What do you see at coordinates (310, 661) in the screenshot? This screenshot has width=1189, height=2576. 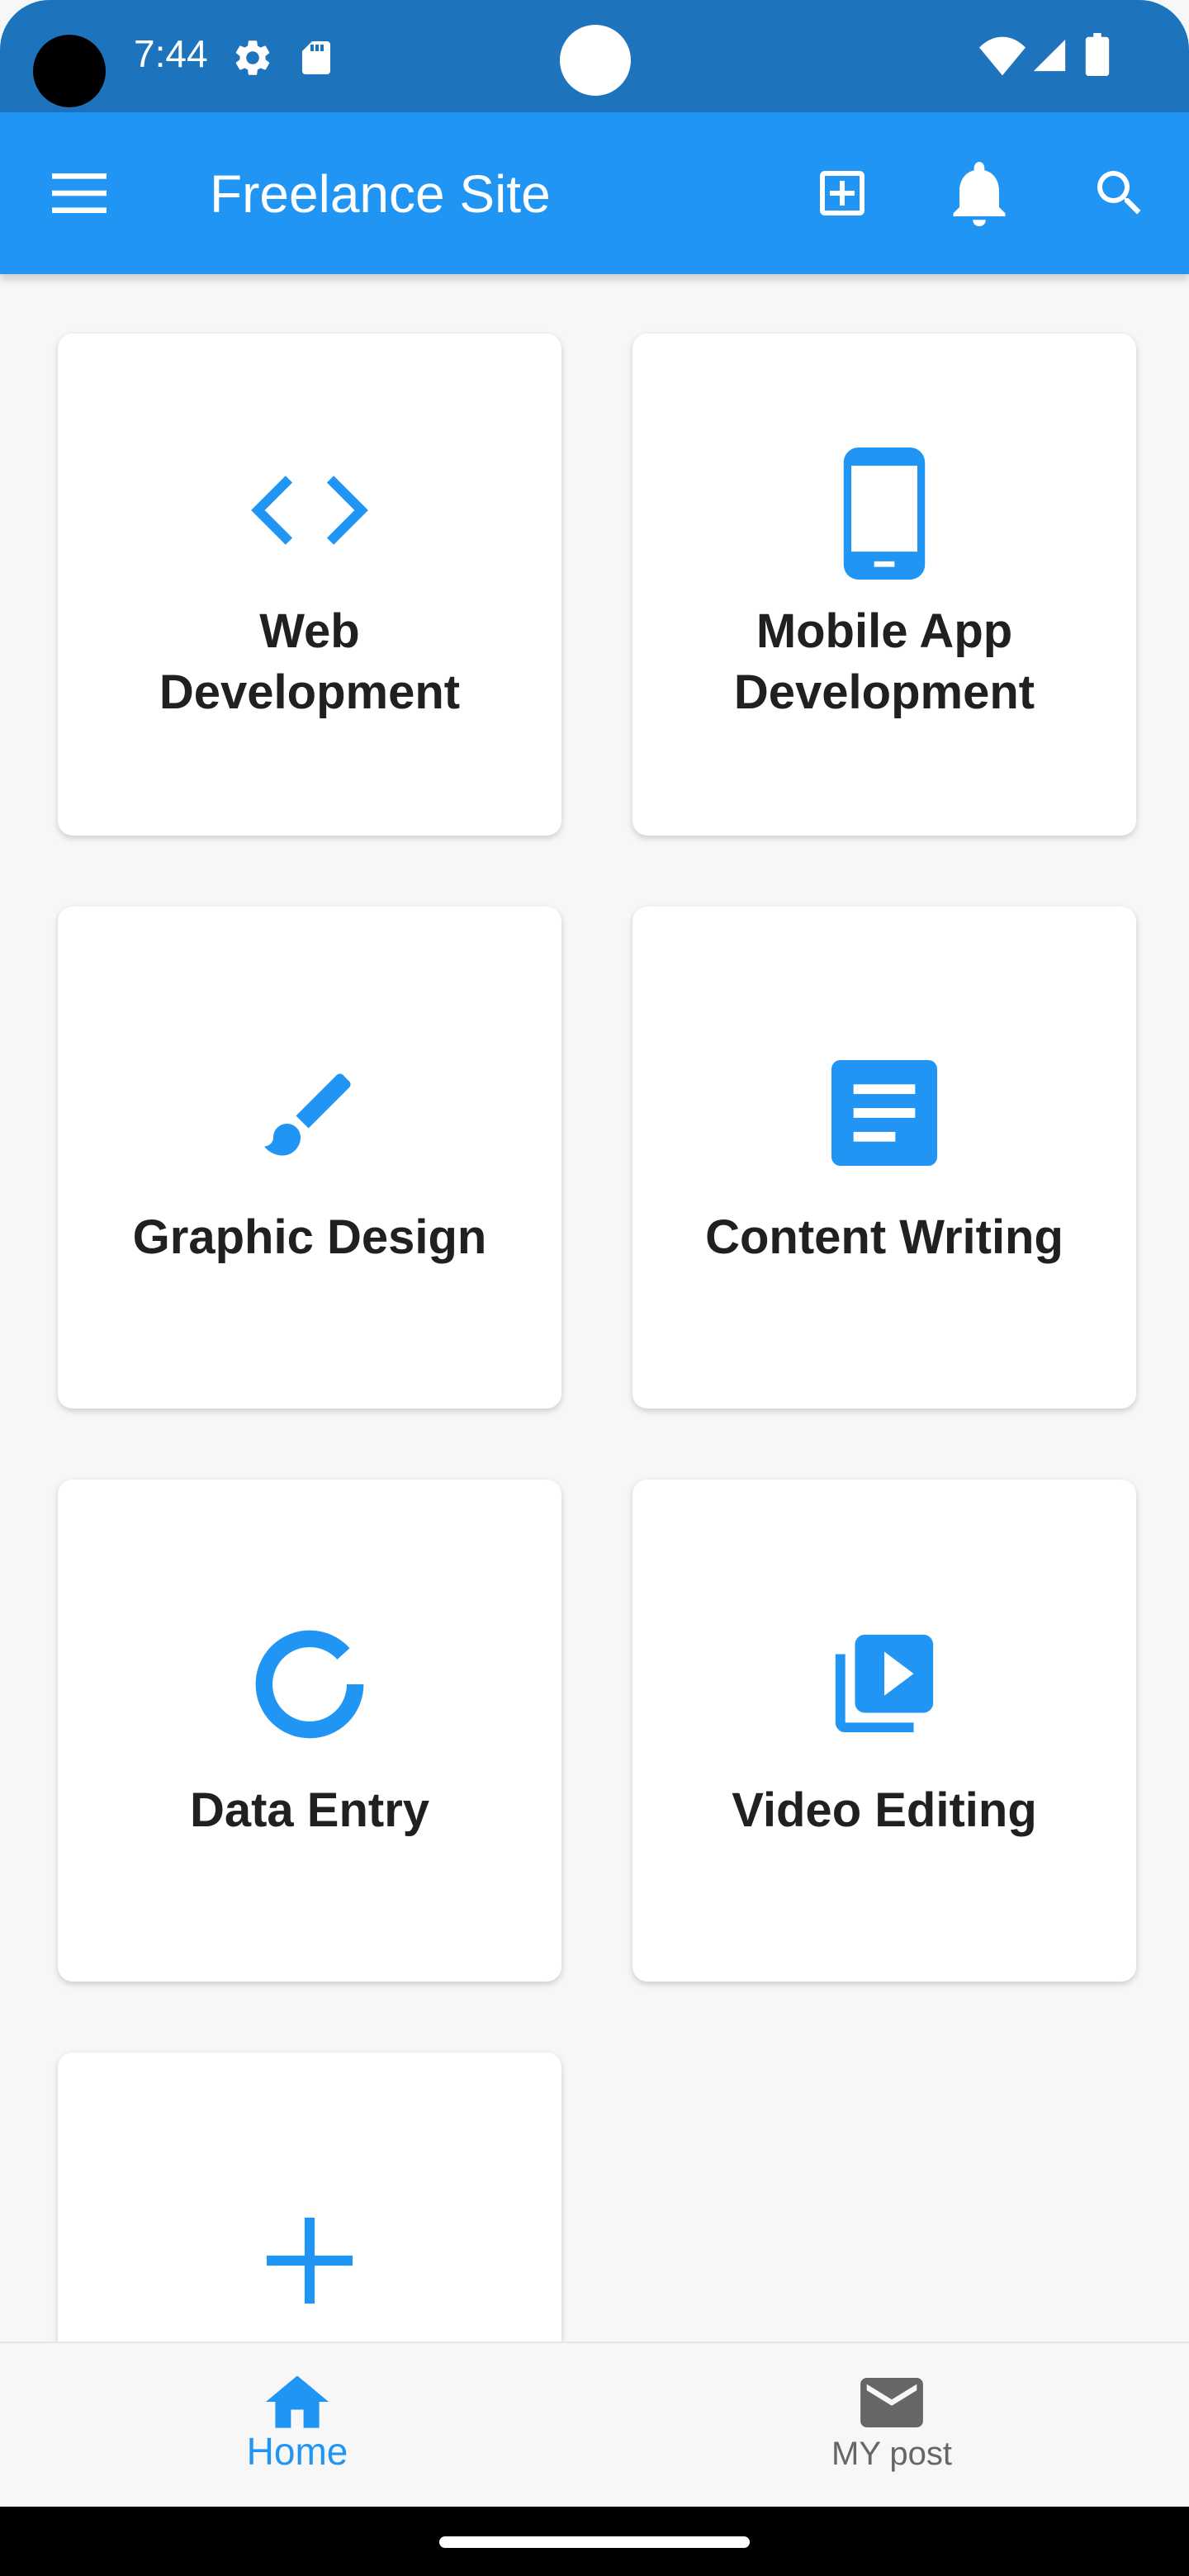 I see `category-label: Web Development` at bounding box center [310, 661].